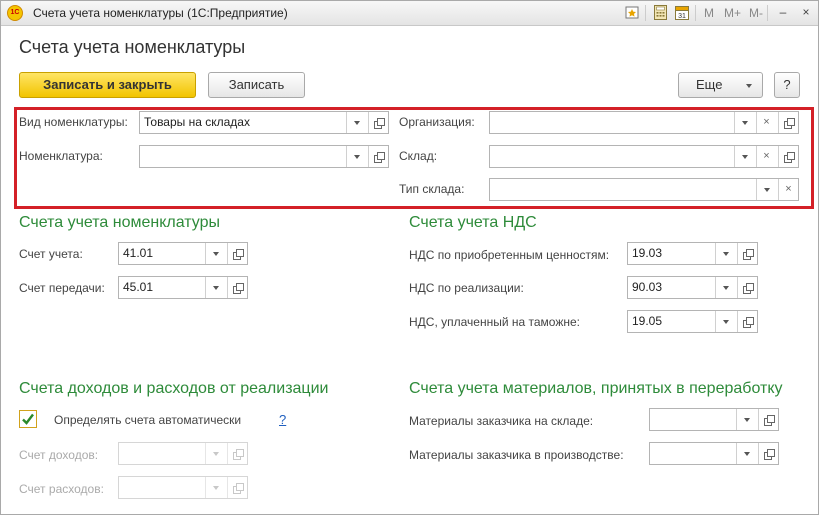 The width and height of the screenshot is (821, 517). What do you see at coordinates (660, 12) in the screenshot?
I see `calculator-icon` at bounding box center [660, 12].